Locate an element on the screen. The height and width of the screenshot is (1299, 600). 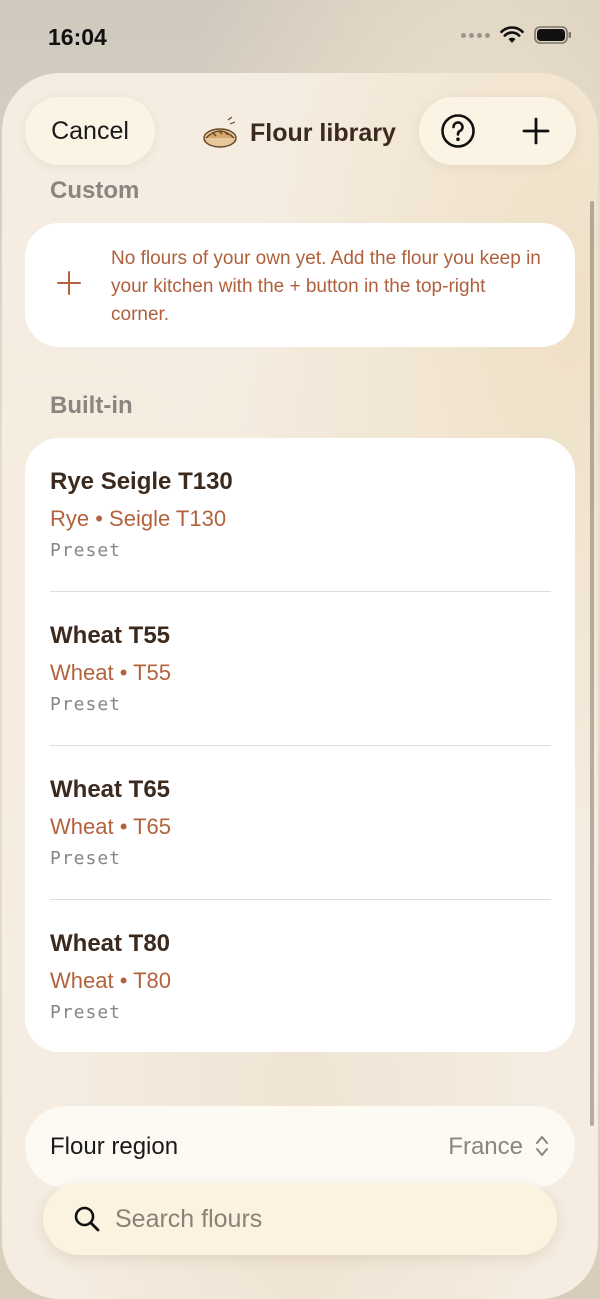
flour-subtitle: Wheat • T80 is located at coordinates (111, 980).